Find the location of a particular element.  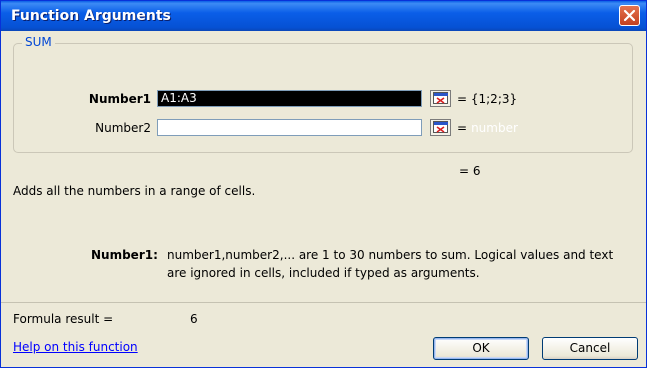

arg-help-name: Number1: is located at coordinates (124, 255).